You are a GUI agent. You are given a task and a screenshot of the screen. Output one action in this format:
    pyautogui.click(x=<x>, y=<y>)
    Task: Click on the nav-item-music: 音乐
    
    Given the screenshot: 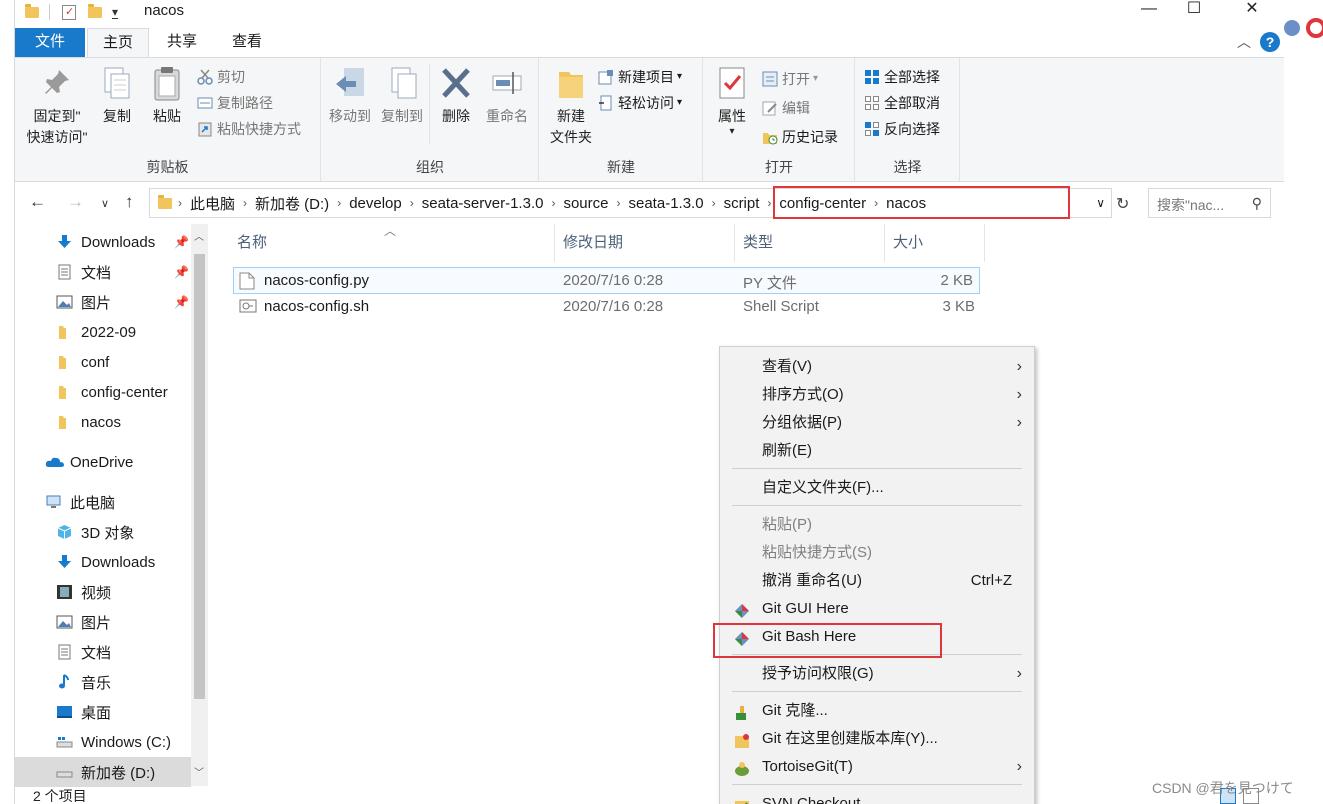 What is the action you would take?
    pyautogui.click(x=103, y=682)
    